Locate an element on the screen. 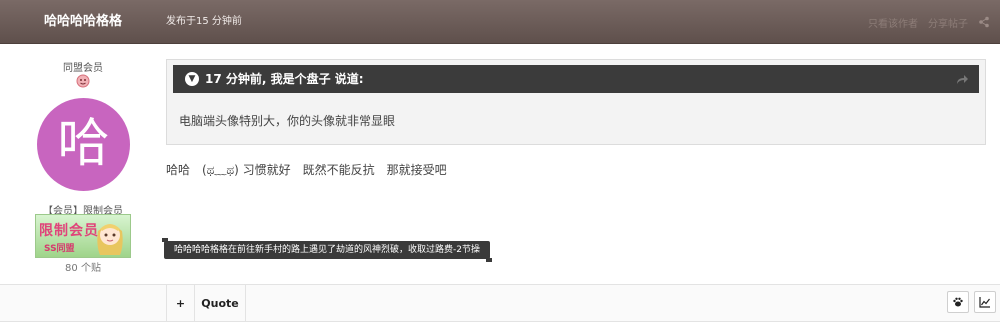 This screenshot has height=325, width=1000. member-group-badge: 限制会员 SS同盟 is located at coordinates (83, 236).